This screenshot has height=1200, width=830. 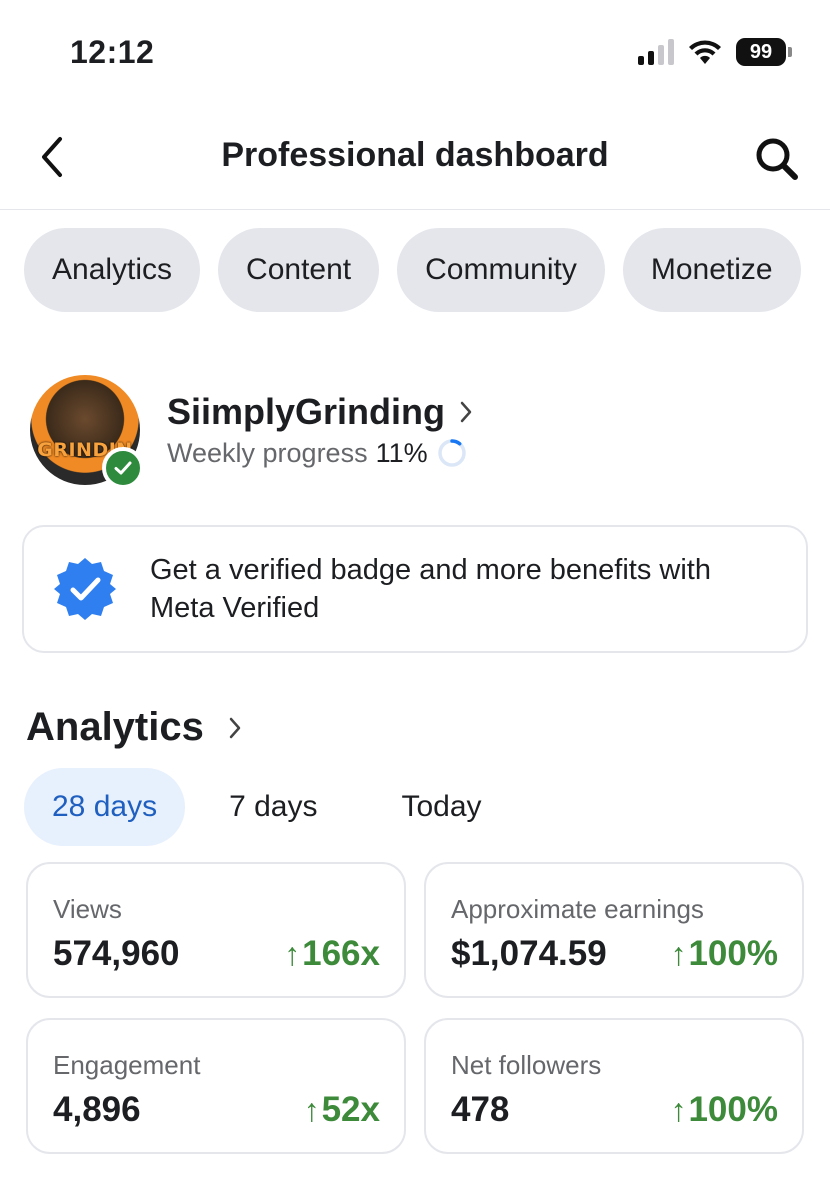 What do you see at coordinates (85, 589) in the screenshot?
I see `verified-badge-icon` at bounding box center [85, 589].